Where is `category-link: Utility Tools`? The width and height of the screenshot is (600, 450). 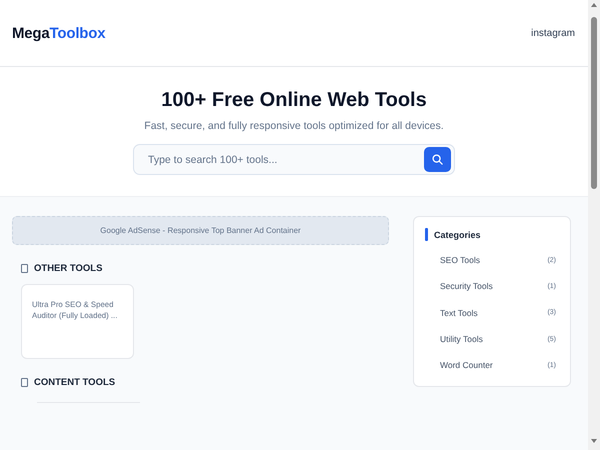
category-link: Utility Tools is located at coordinates (461, 339).